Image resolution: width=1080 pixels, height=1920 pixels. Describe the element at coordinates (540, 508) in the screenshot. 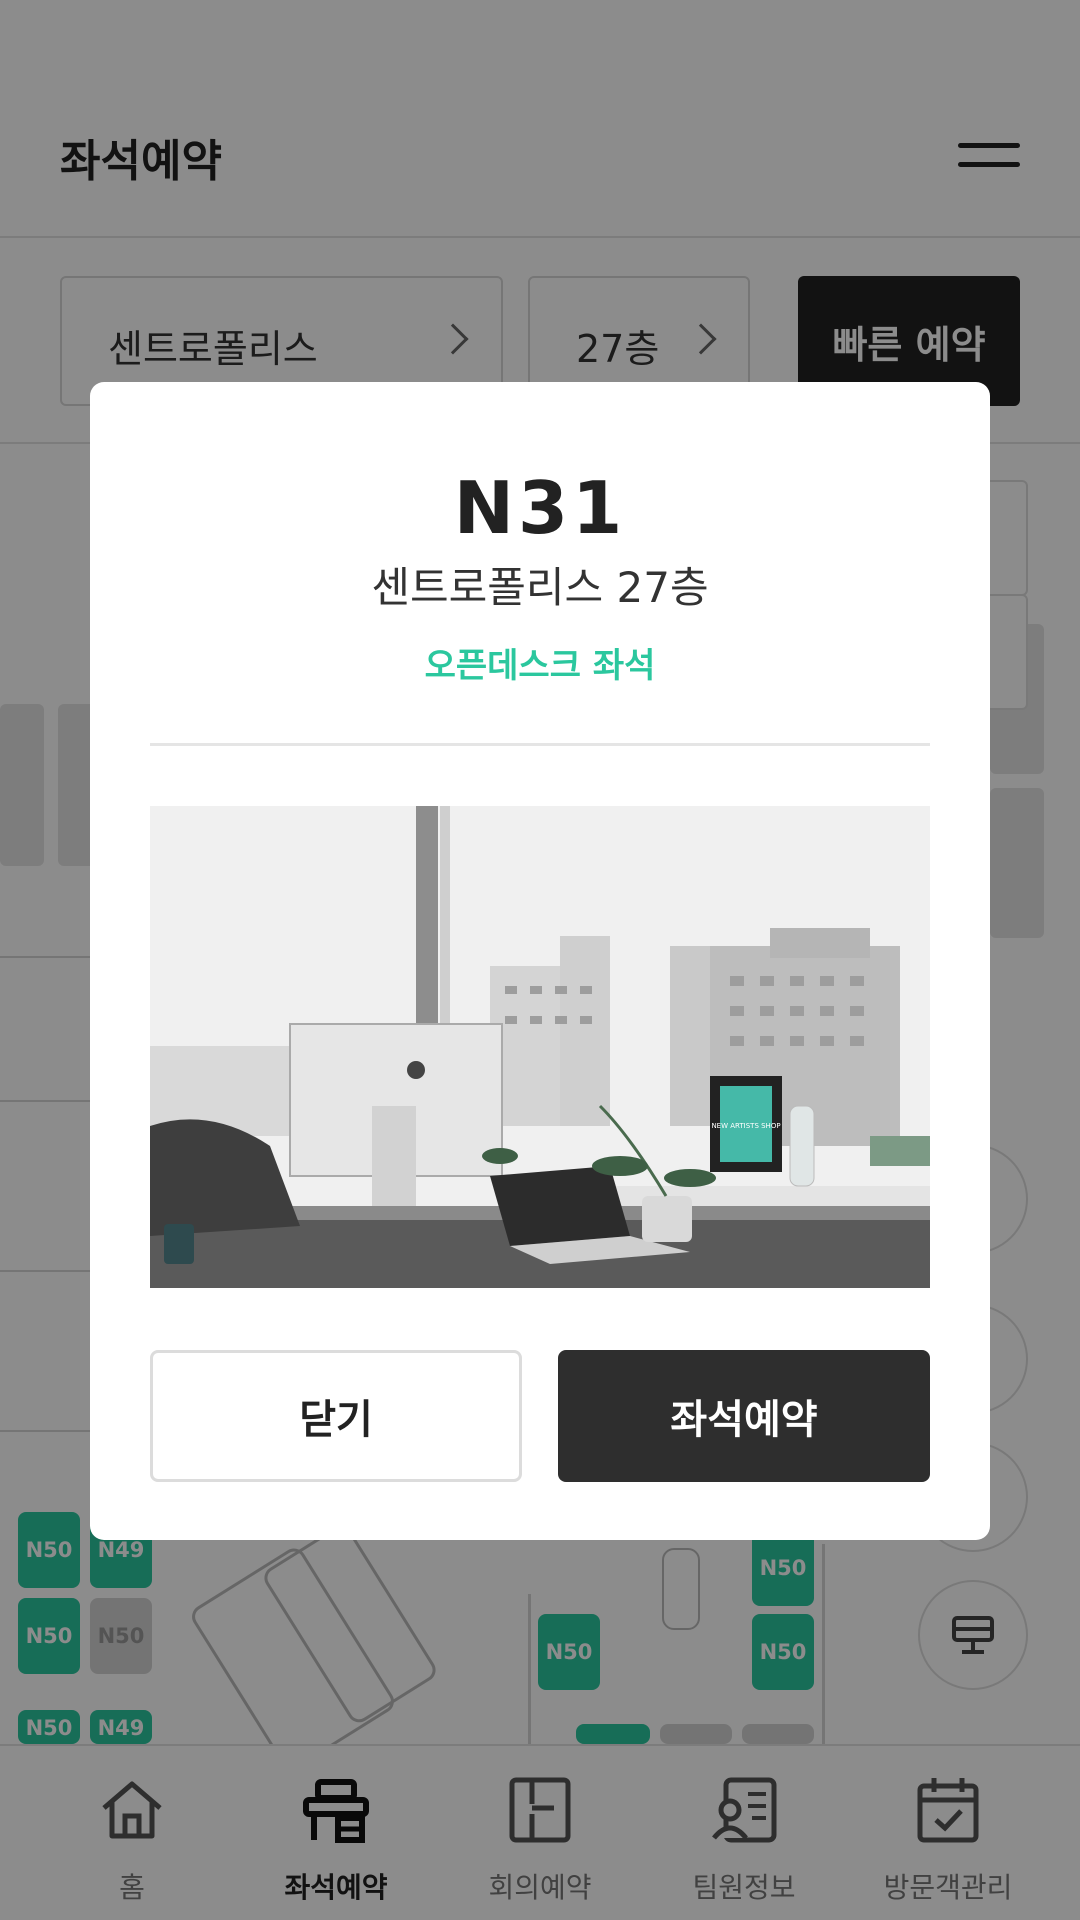

I see `seat-id: N31` at that location.